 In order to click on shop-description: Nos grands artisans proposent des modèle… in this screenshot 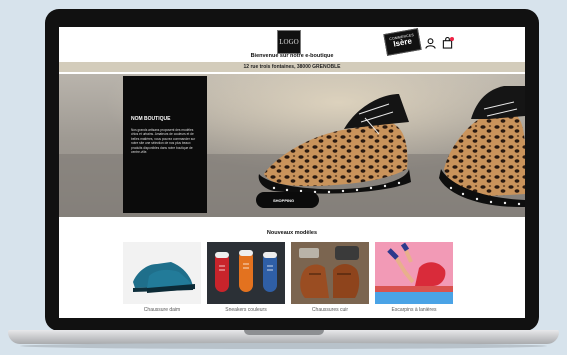, I will do `click(163, 141)`.